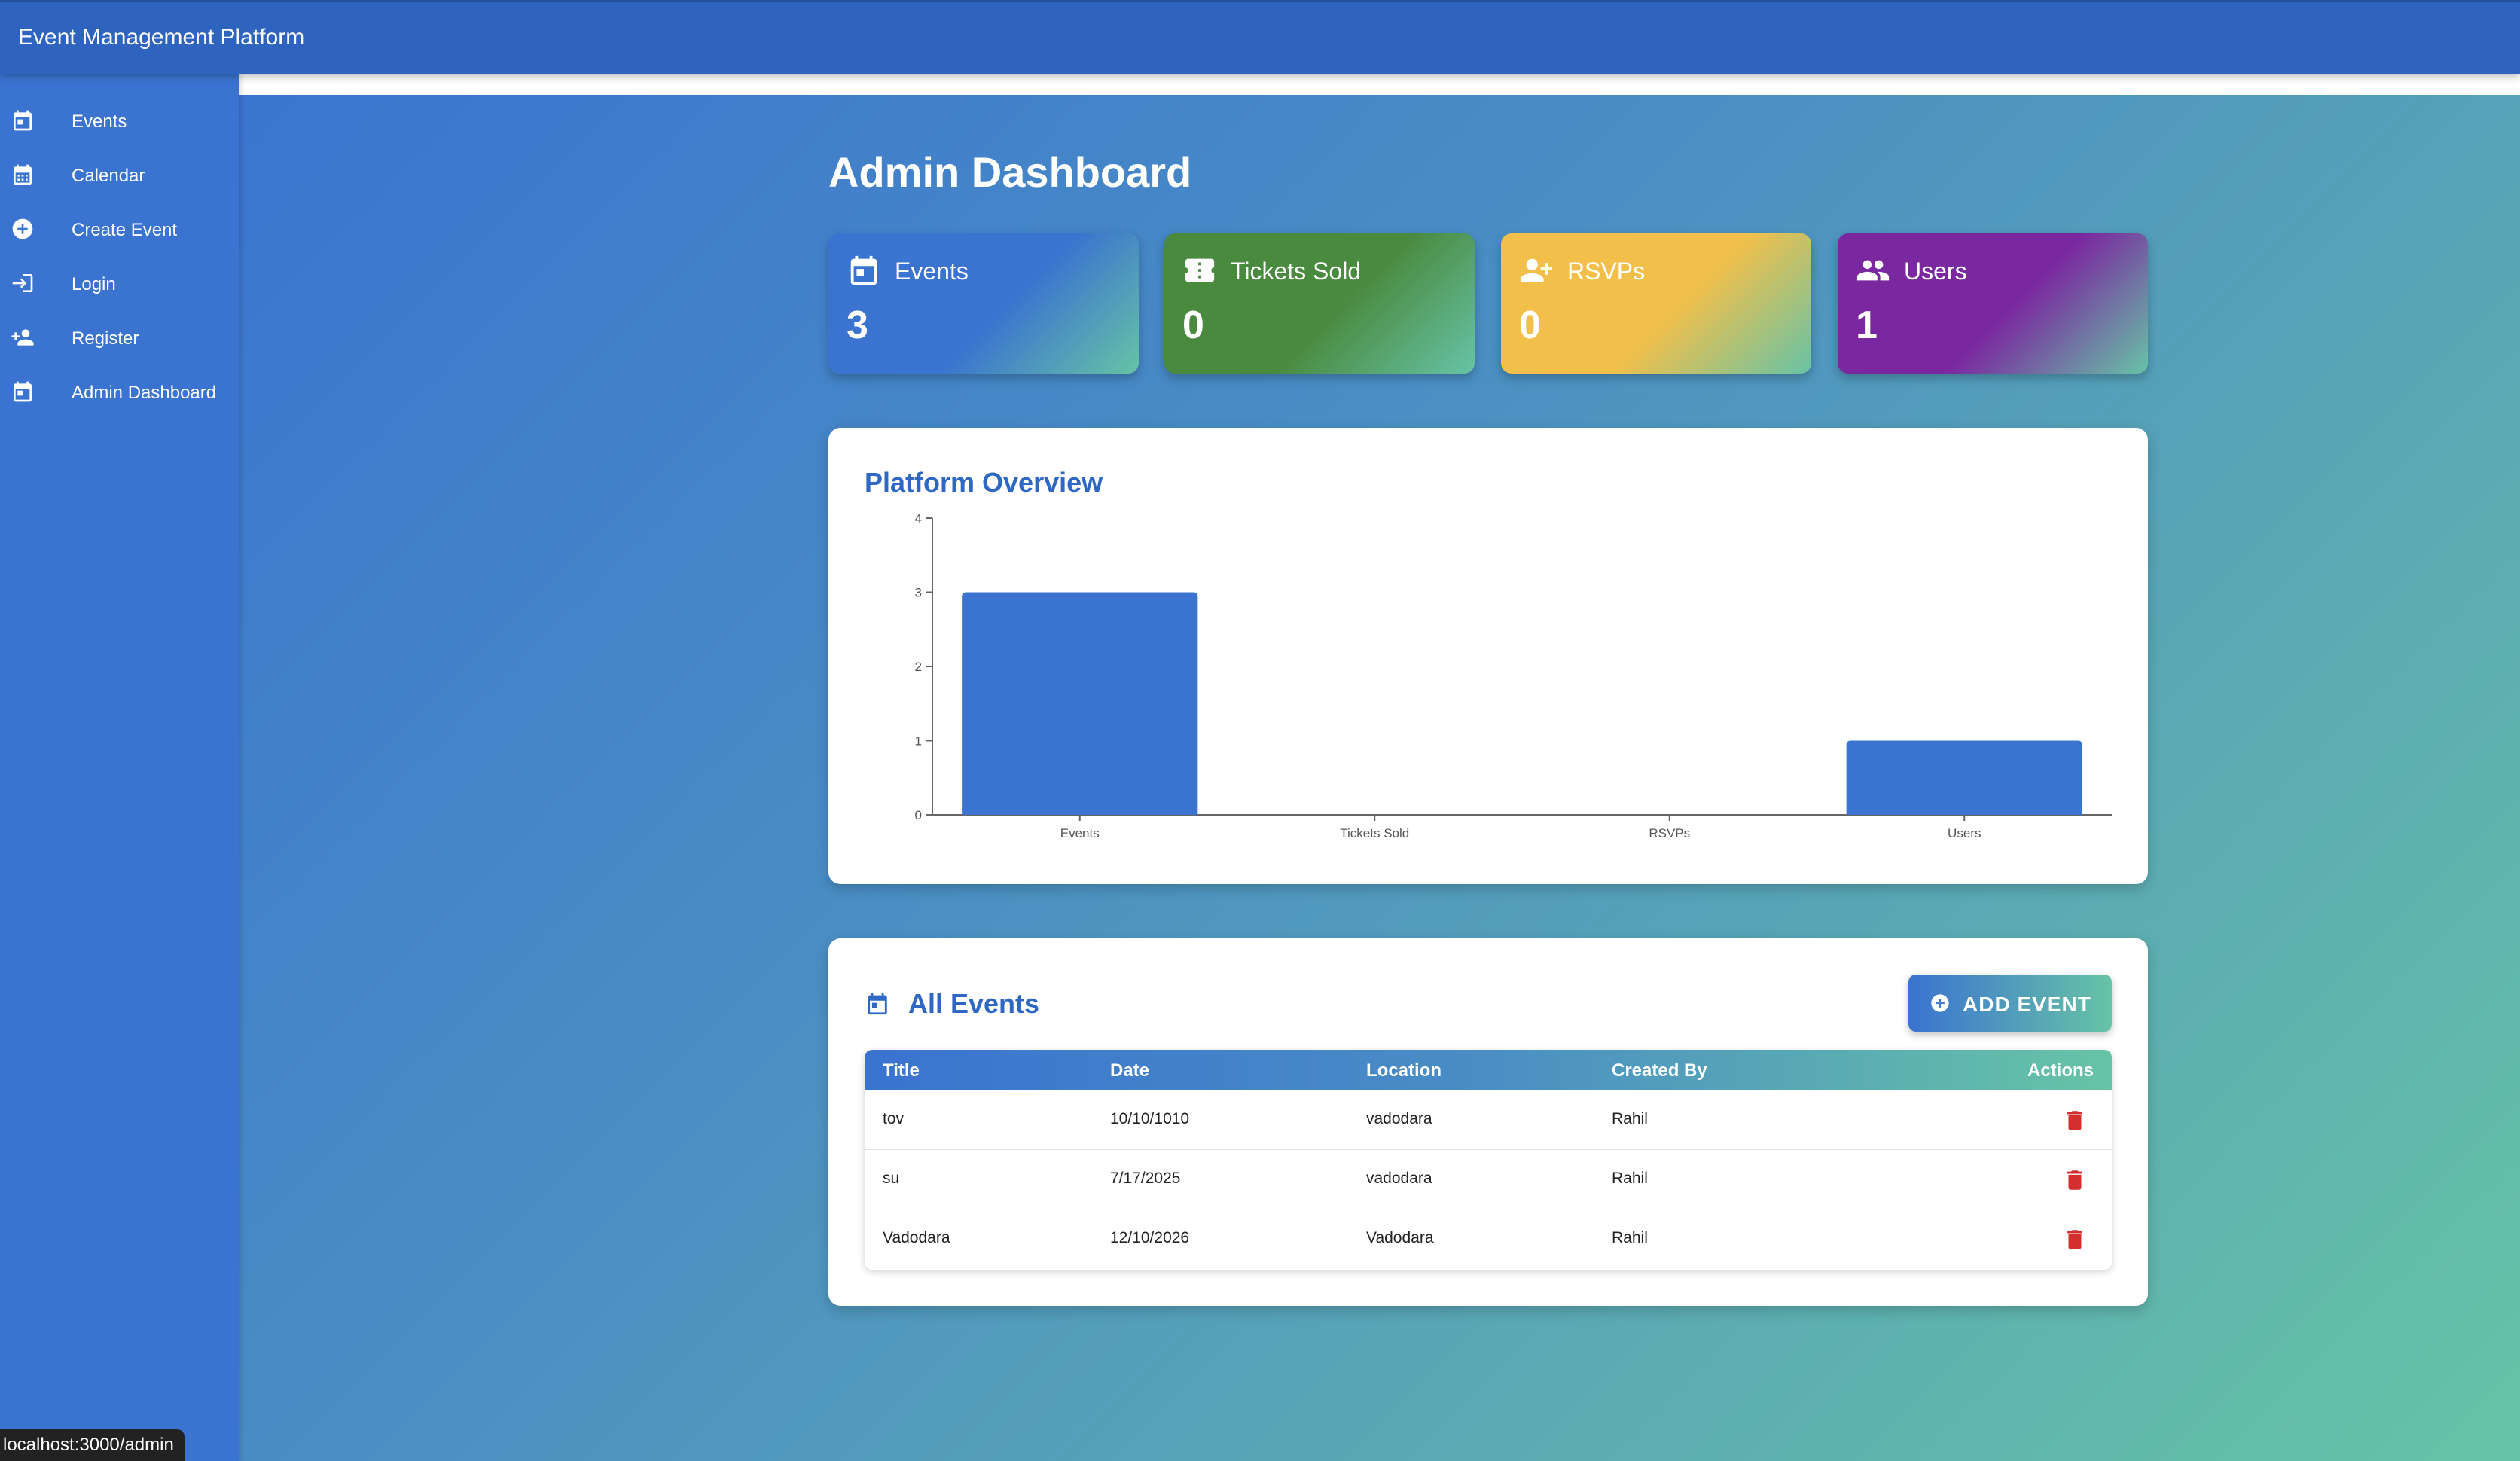  Describe the element at coordinates (22, 337) in the screenshot. I see `person-add-icon` at that location.